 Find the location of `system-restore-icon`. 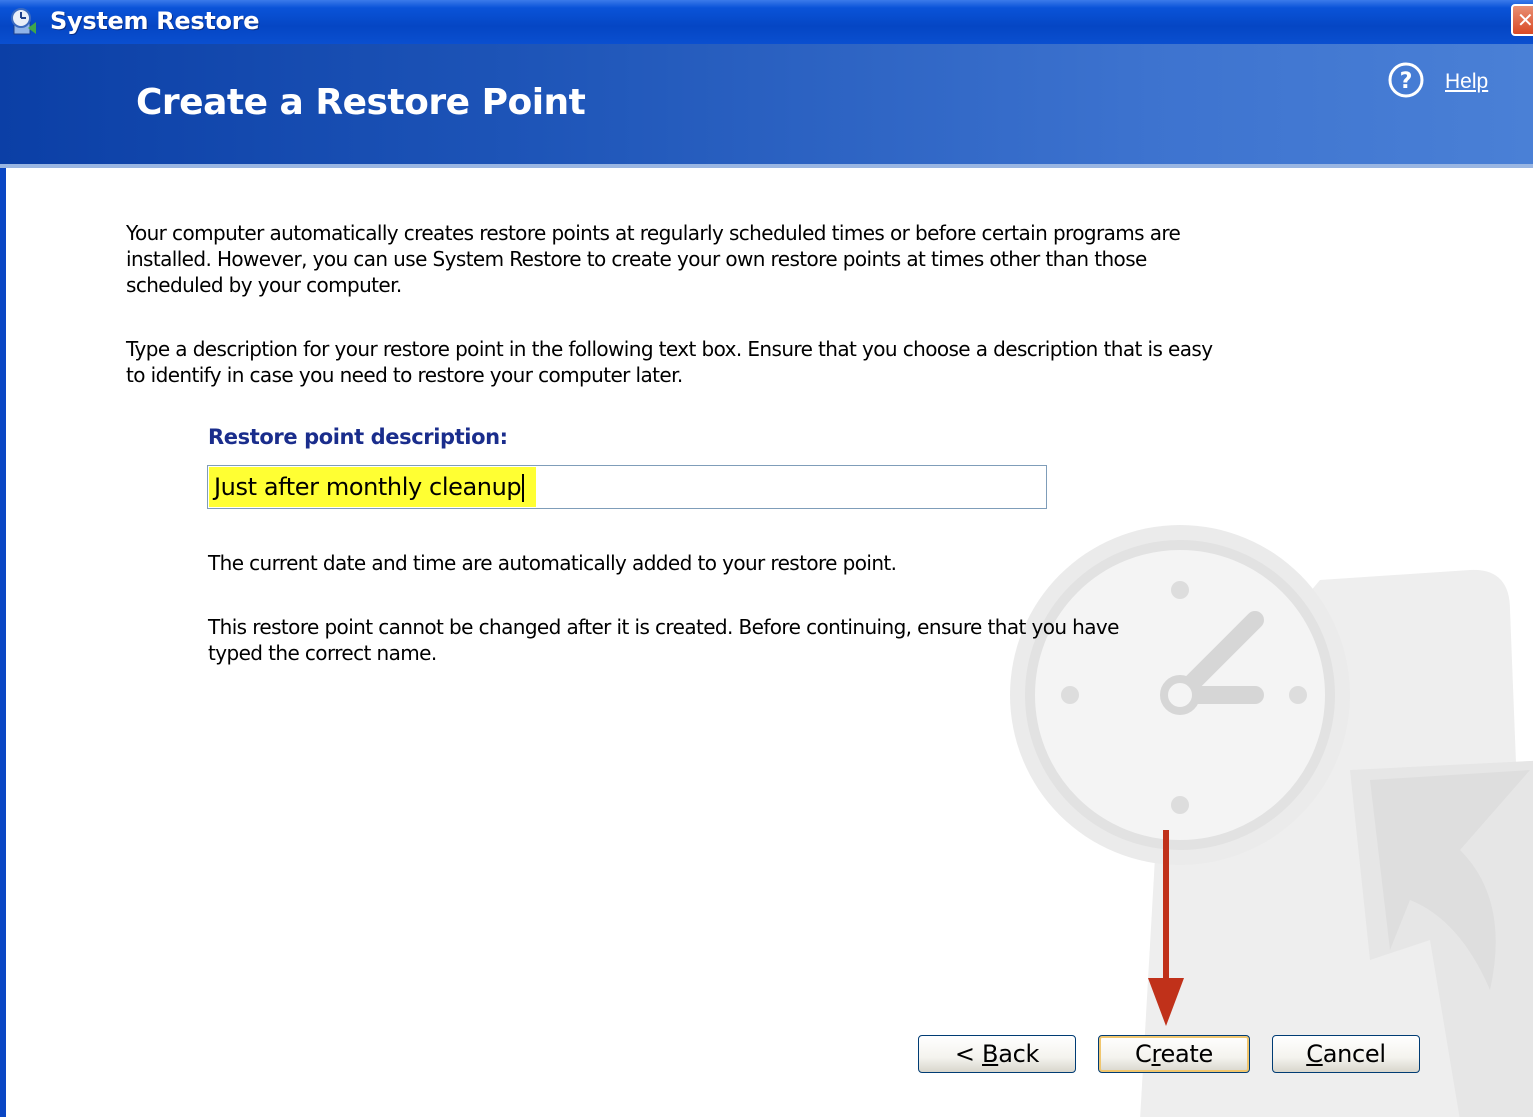

system-restore-icon is located at coordinates (24, 22).